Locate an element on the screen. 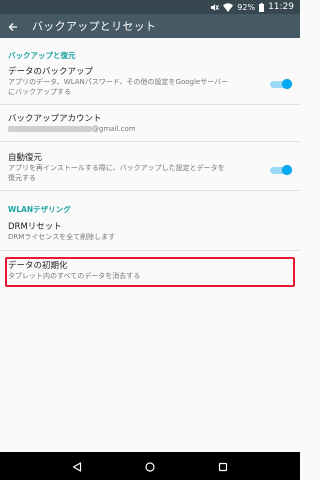 This screenshot has width=320, height=480. nav-back-button is located at coordinates (77, 466).